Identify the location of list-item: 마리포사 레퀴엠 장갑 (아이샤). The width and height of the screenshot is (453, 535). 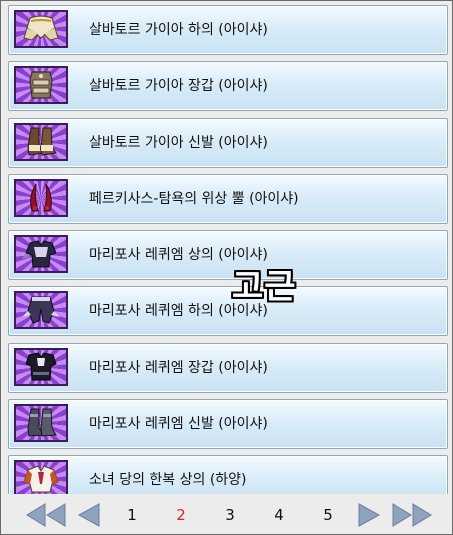
(228, 367).